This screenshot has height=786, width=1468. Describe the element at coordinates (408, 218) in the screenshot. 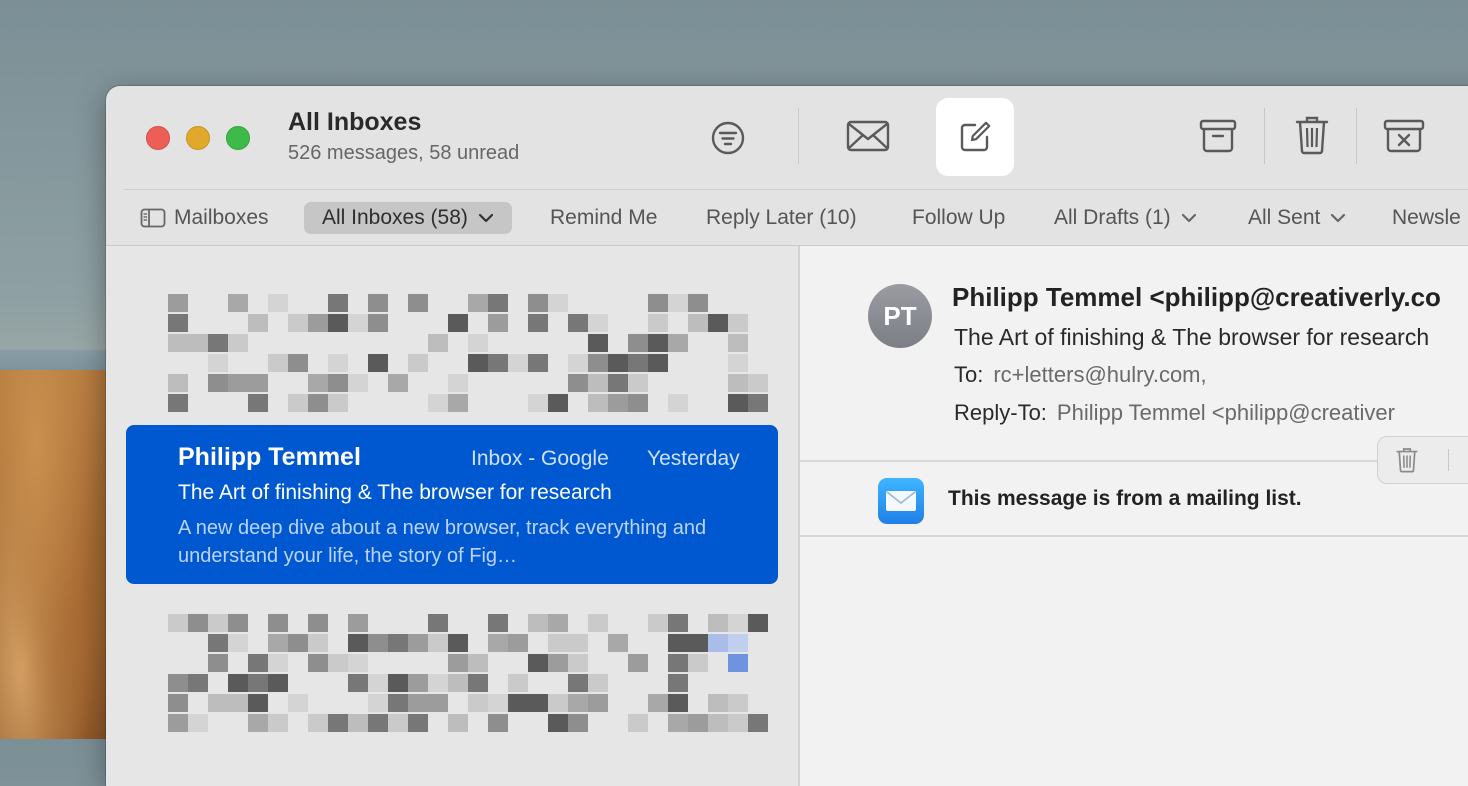

I see `favorite-all-inboxes: All Inboxes (58)` at that location.